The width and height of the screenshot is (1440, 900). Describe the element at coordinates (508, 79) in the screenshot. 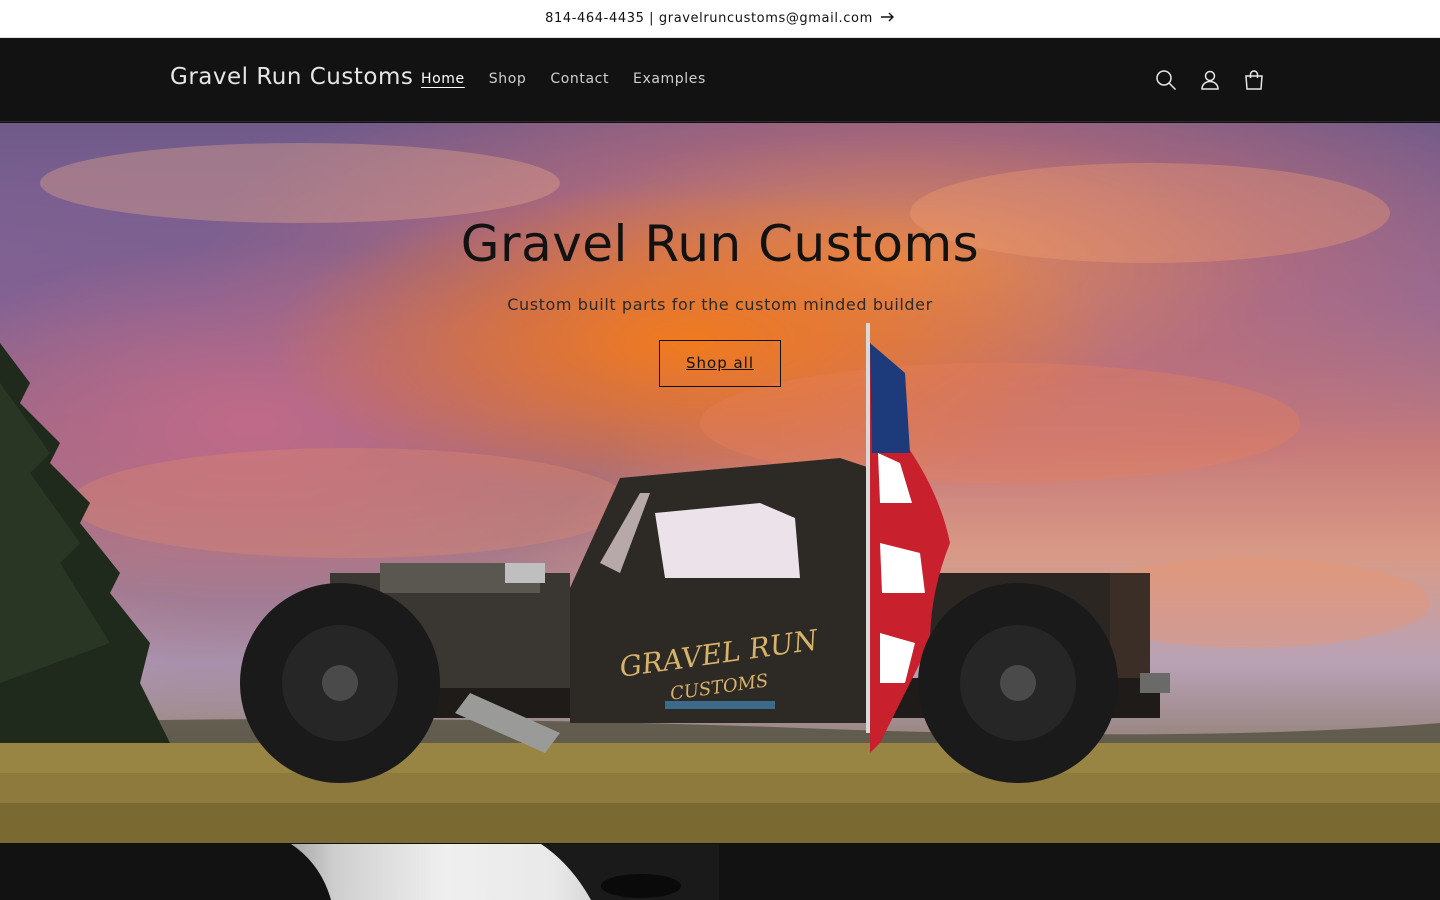

I see `nav-item-shop: Shop` at that location.